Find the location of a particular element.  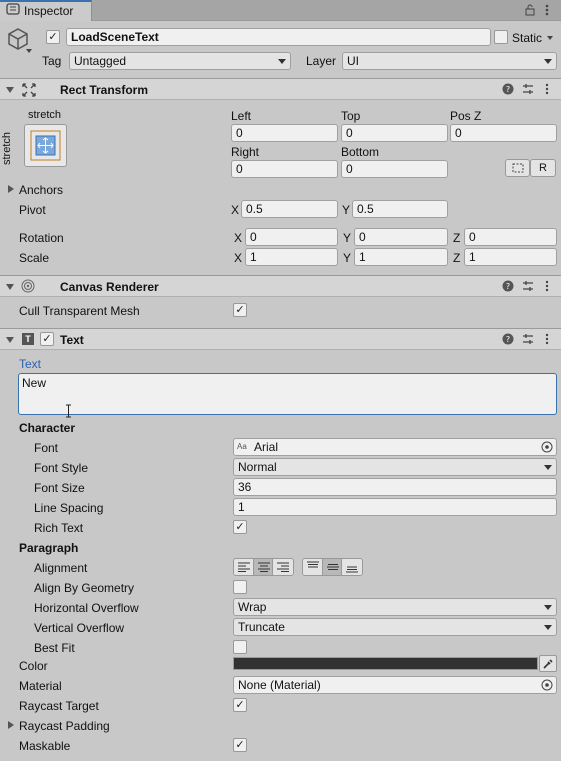

stretch-anchor-icon is located at coordinates (45, 145).